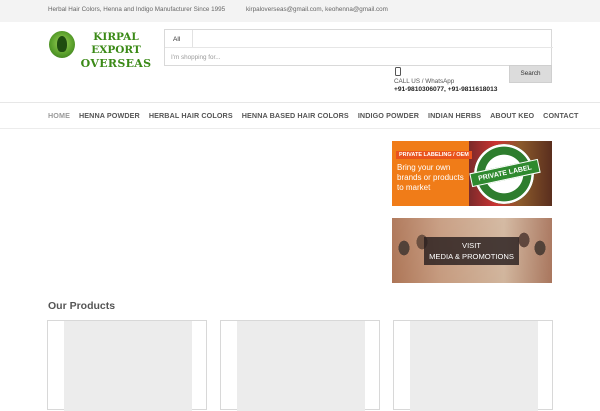 Image resolution: width=600 pixels, height=411 pixels. Describe the element at coordinates (512, 116) in the screenshot. I see `nav-item-about-keo: ABOUT KEO` at that location.